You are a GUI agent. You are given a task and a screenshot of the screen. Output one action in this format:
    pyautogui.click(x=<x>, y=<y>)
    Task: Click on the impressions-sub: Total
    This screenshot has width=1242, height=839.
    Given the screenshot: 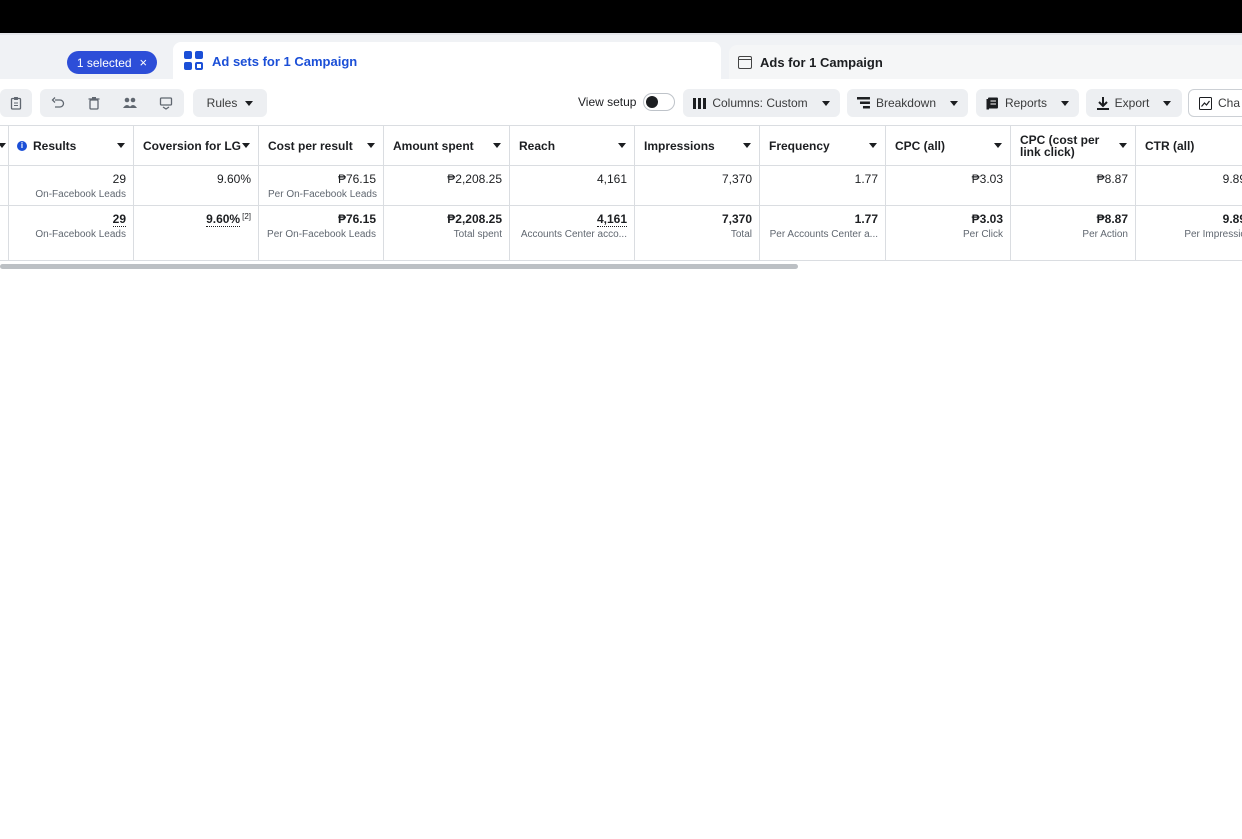 What is the action you would take?
    pyautogui.click(x=741, y=234)
    